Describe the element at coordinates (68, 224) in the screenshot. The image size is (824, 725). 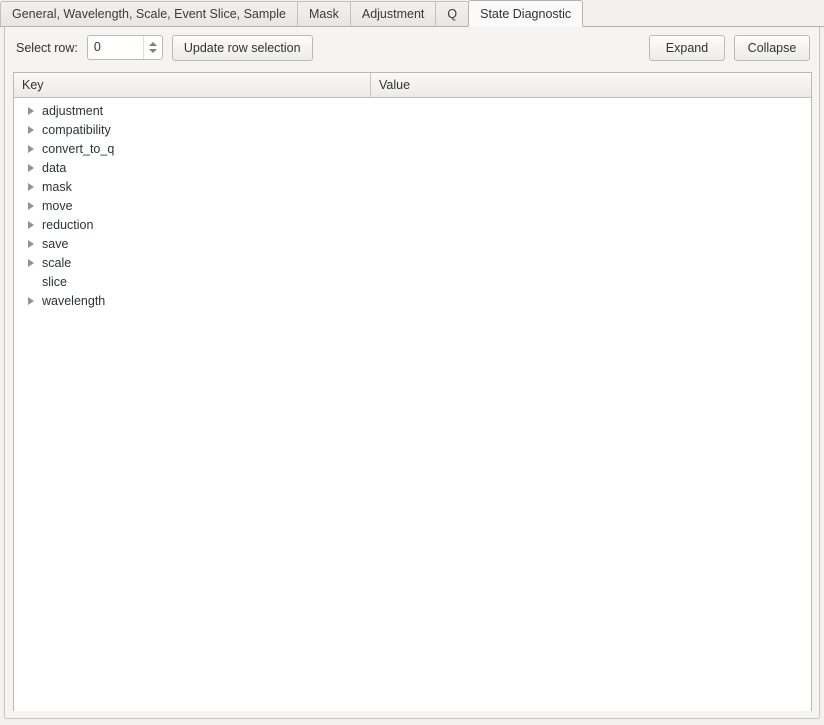
I see `tree-row-key: reduction` at that location.